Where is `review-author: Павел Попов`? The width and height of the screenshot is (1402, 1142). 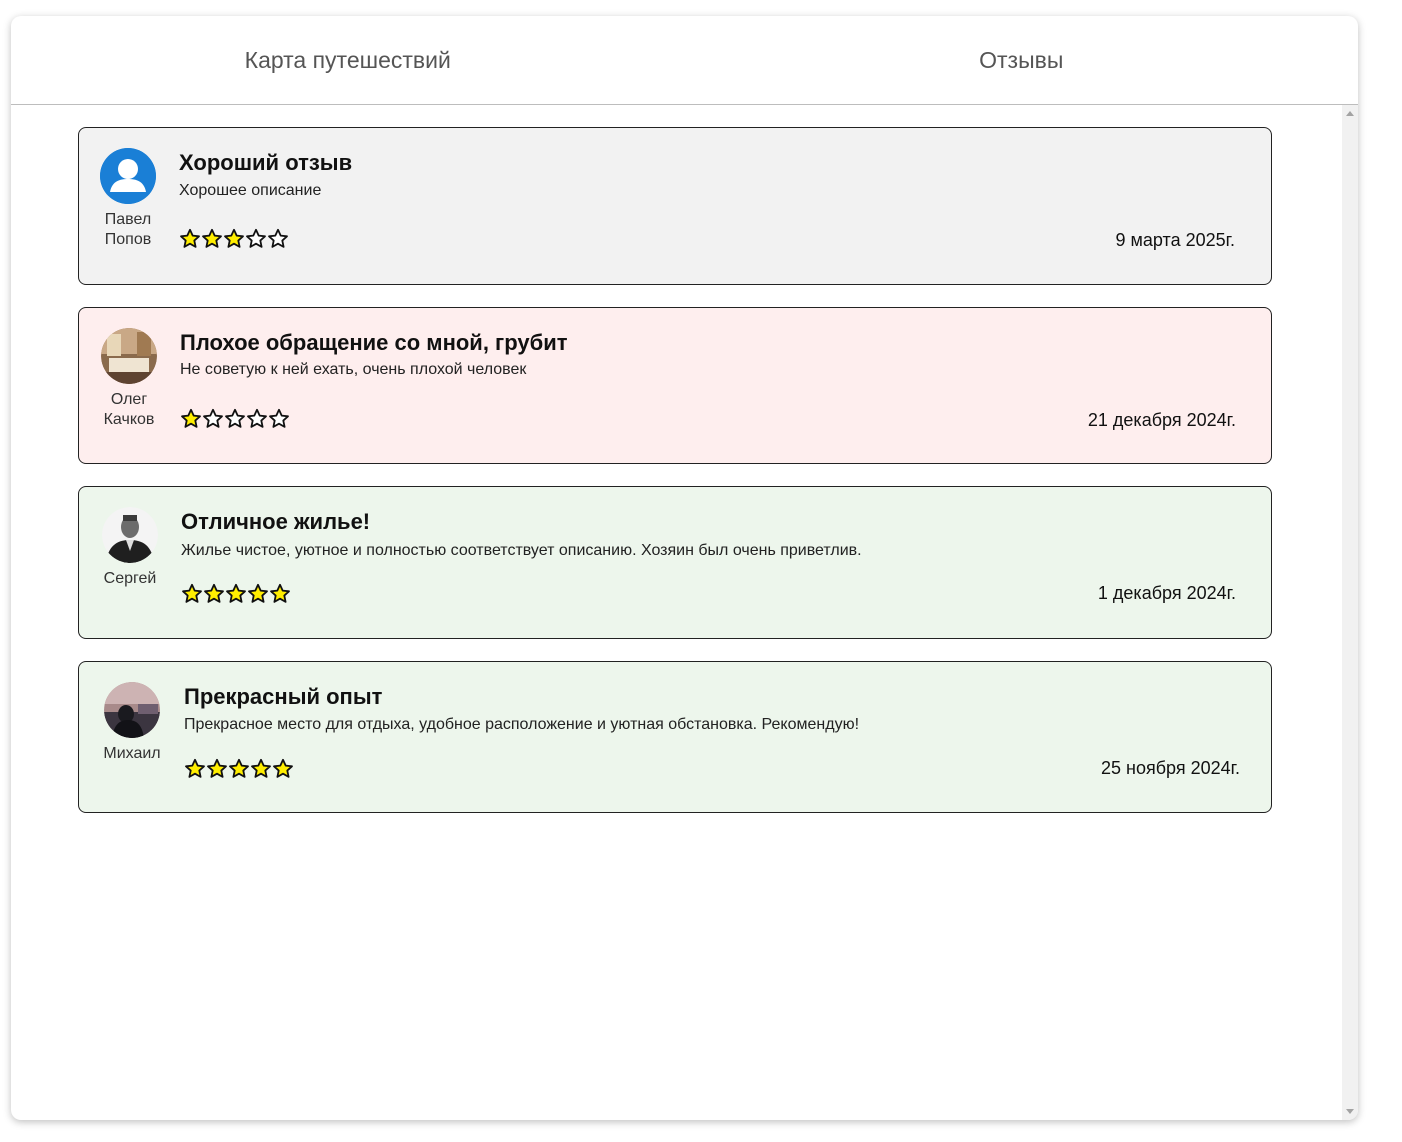
review-author: Павел Попов is located at coordinates (128, 199).